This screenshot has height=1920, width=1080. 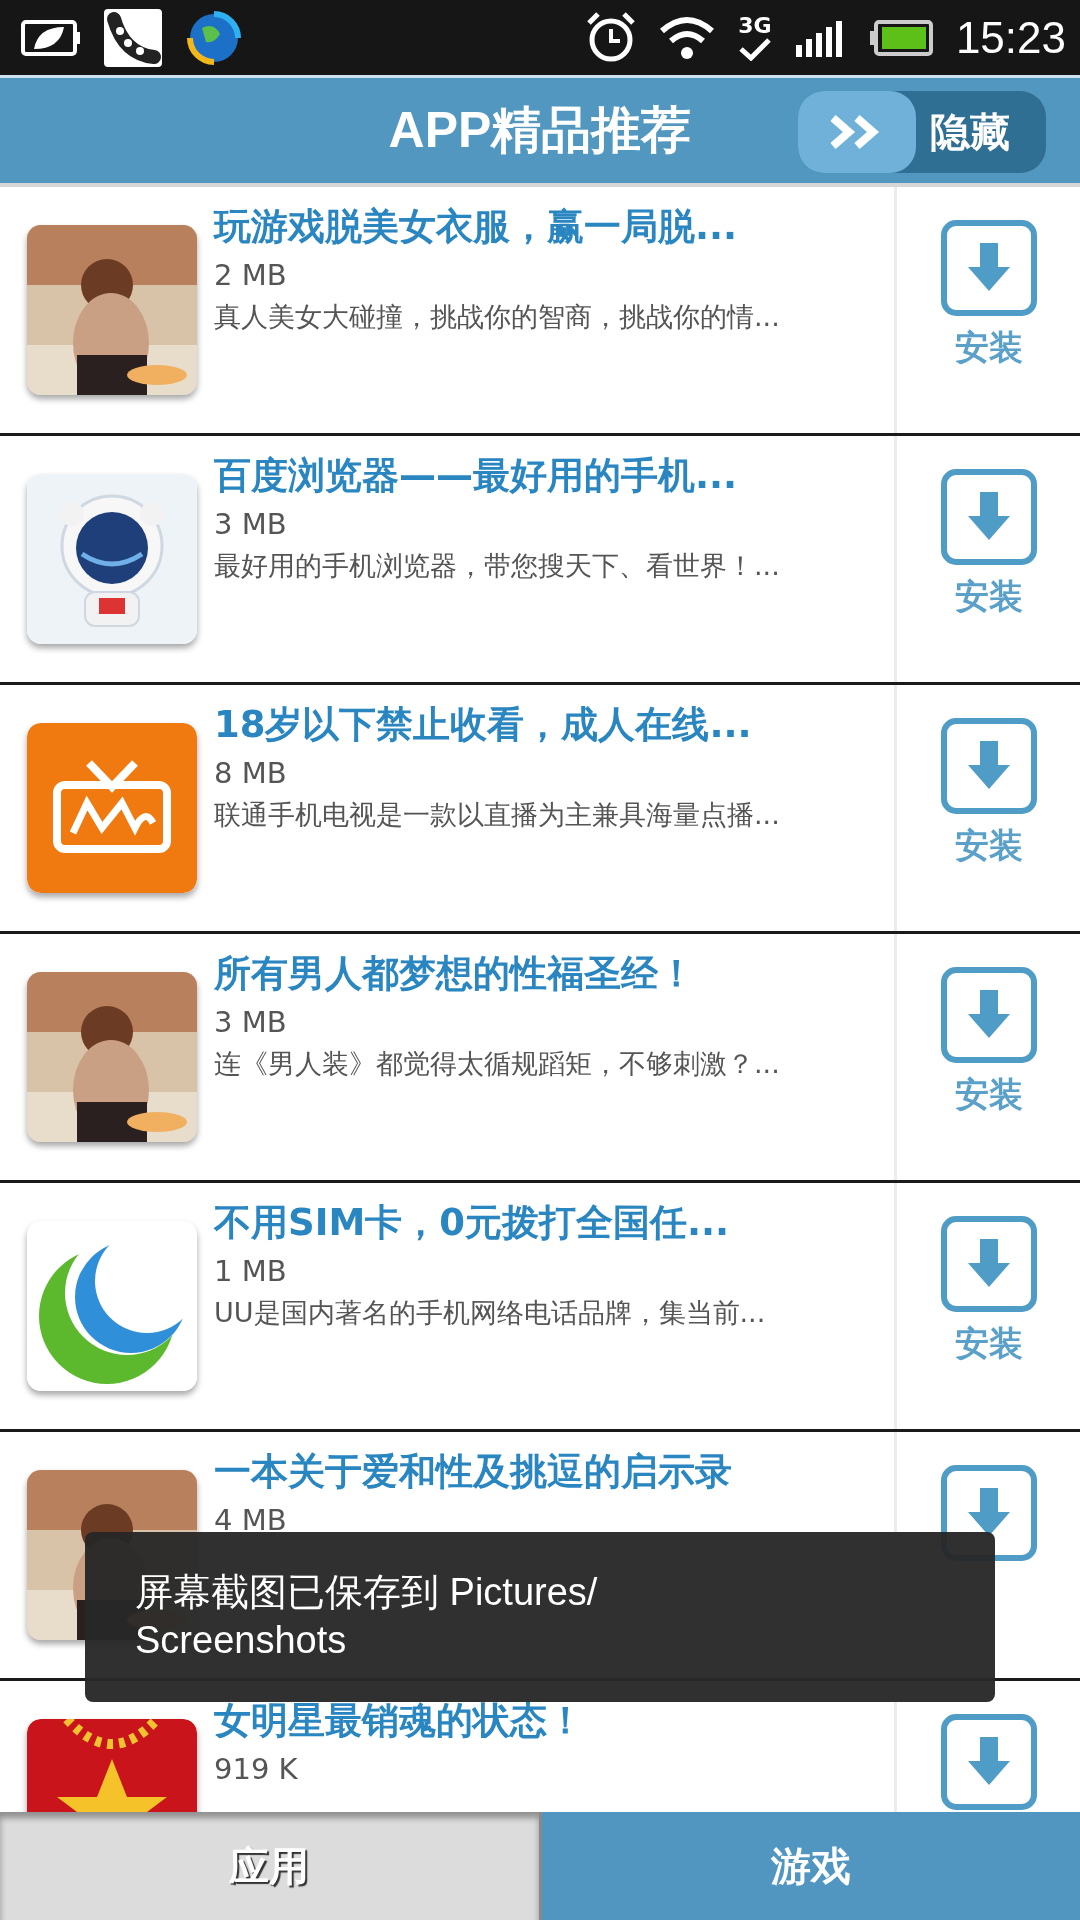 I want to click on app-row: 玩游戏脱美女衣服，赢一局脱... 2 MB 真人美女大碰撞，挑战你的智商，挑战你的情... 安装, so click(x=540, y=311).